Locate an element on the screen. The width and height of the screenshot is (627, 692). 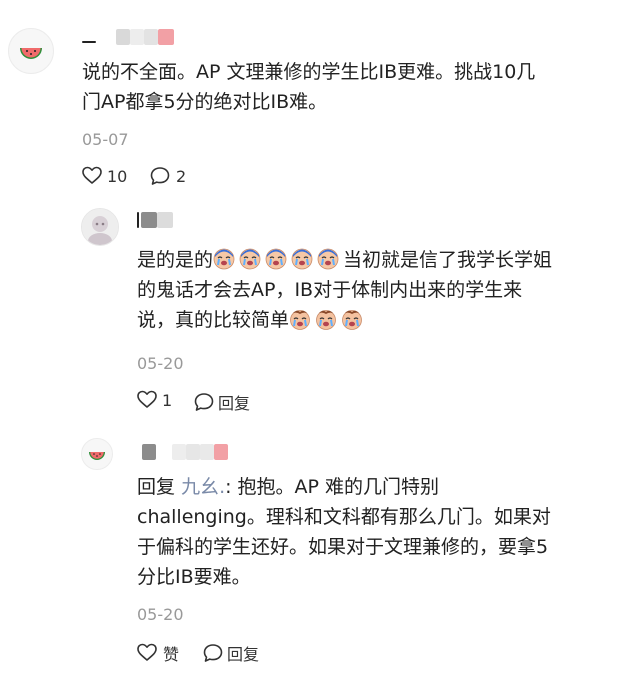
like-label: 赞 is located at coordinates (171, 654).